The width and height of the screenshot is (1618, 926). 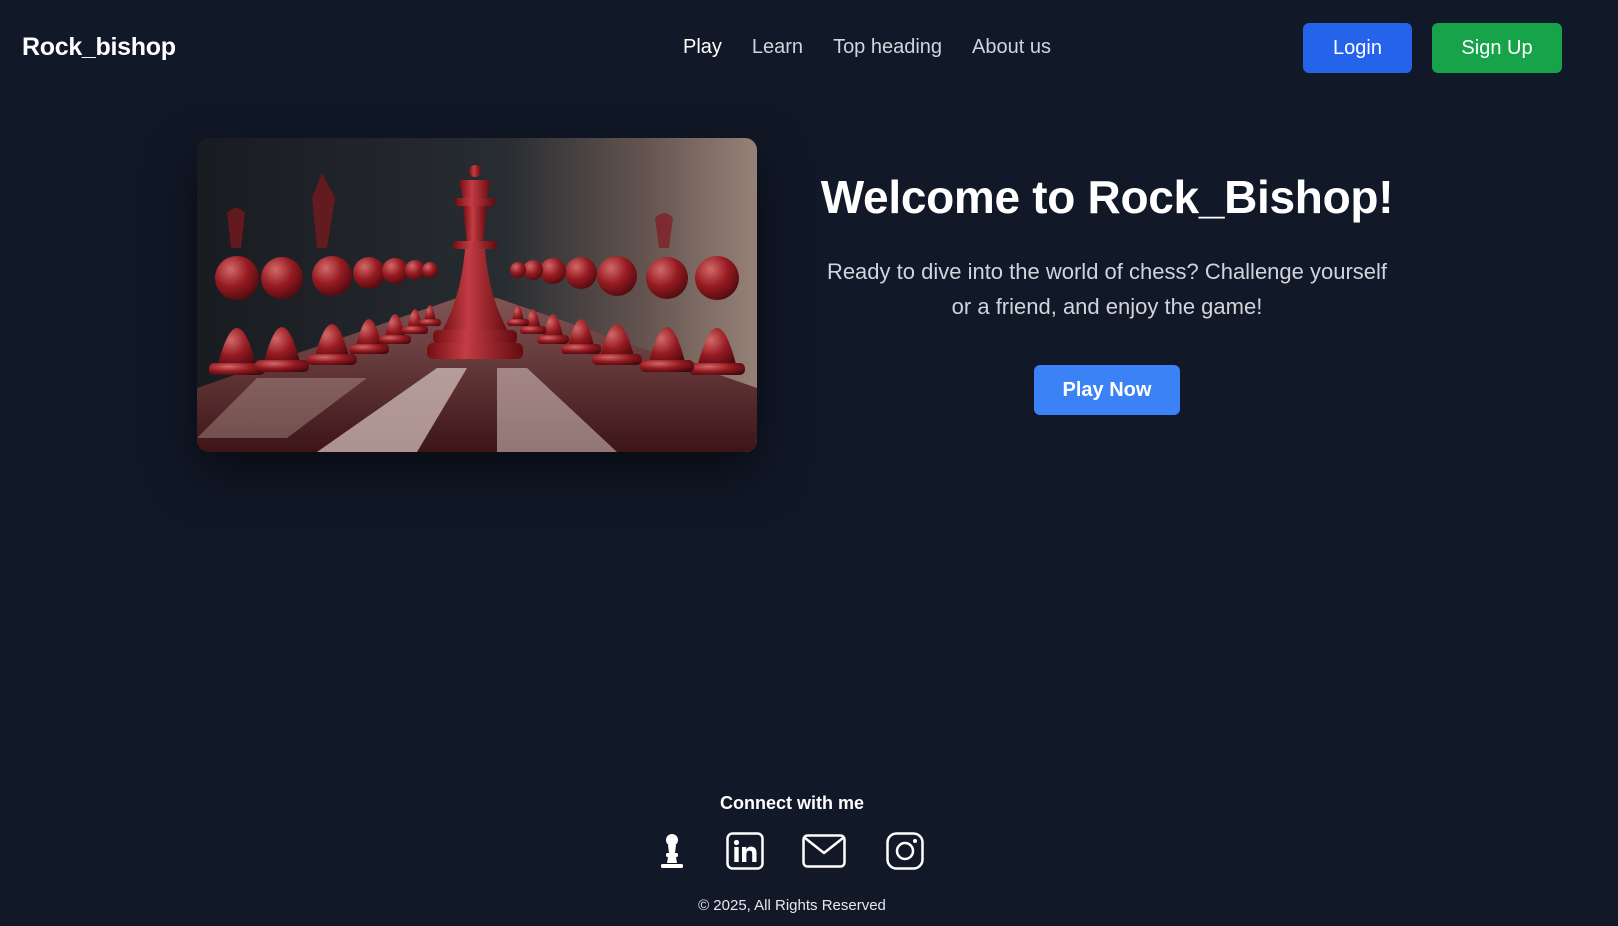 What do you see at coordinates (477, 295) in the screenshot?
I see `hero-chess-image` at bounding box center [477, 295].